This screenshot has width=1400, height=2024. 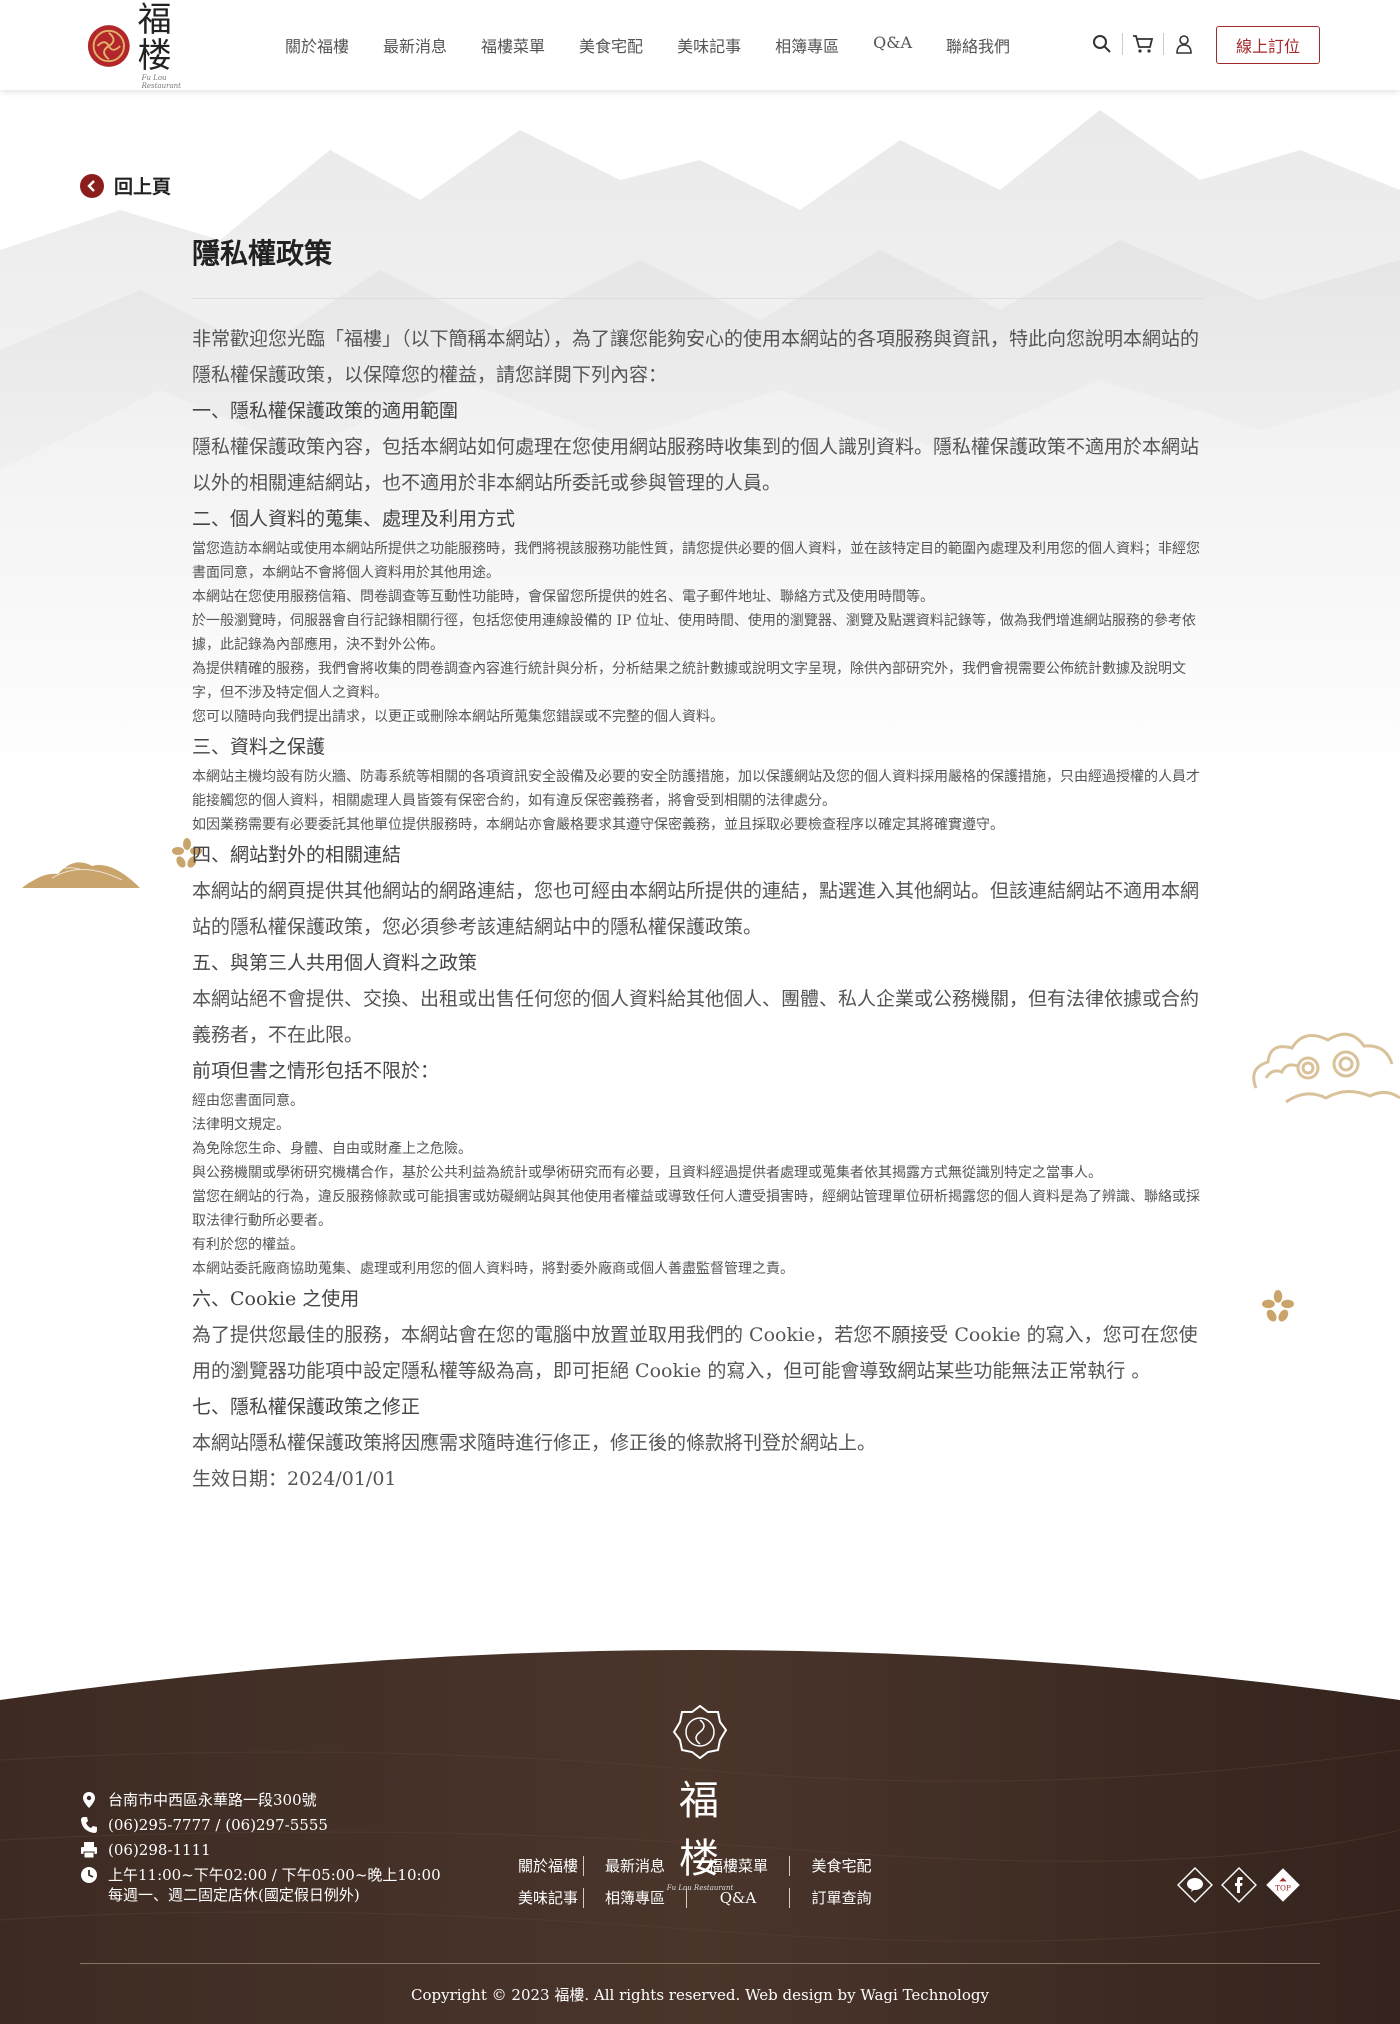 What do you see at coordinates (841, 1898) in the screenshot?
I see `footer-link-order-query: 訂單查詢` at bounding box center [841, 1898].